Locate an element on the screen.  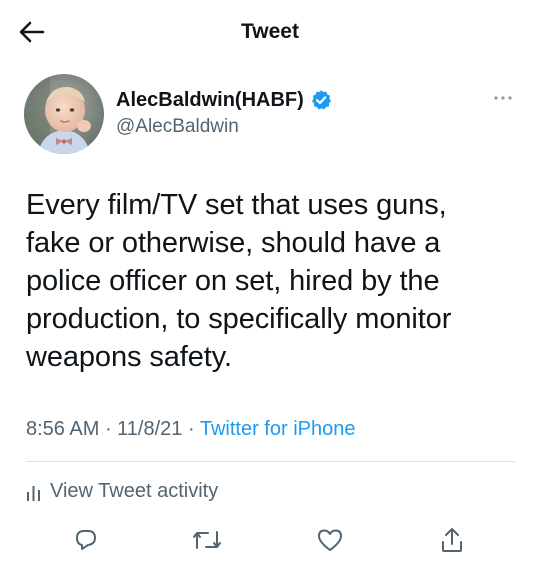
retweet-icon is located at coordinates (207, 540).